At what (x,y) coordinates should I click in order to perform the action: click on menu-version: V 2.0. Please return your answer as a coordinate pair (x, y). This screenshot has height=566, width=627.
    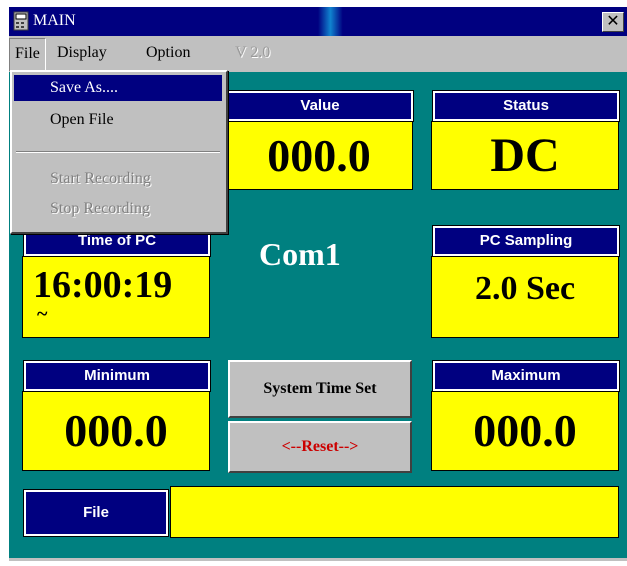
    Looking at the image, I should click on (253, 52).